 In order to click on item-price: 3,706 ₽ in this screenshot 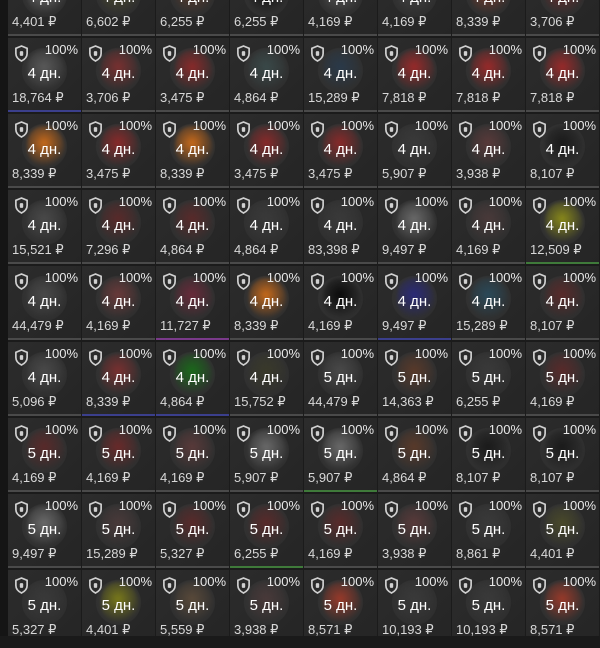, I will do `click(108, 97)`.